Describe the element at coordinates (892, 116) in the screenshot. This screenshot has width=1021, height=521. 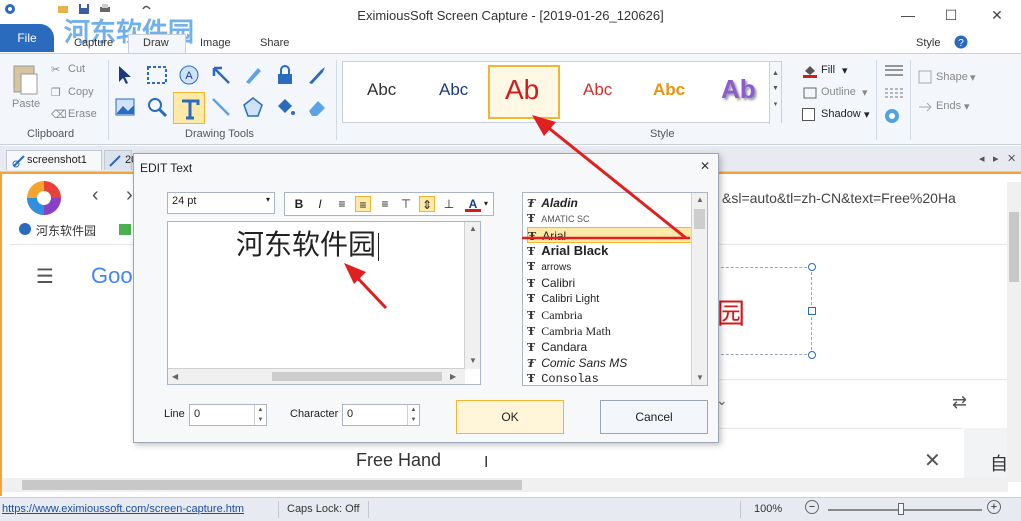
I see `color-wheel-icon` at that location.